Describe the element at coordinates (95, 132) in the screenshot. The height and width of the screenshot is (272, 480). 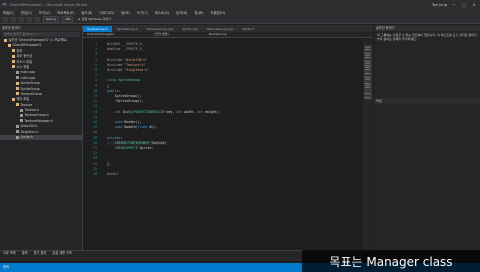
I see `line-number: 18` at that location.